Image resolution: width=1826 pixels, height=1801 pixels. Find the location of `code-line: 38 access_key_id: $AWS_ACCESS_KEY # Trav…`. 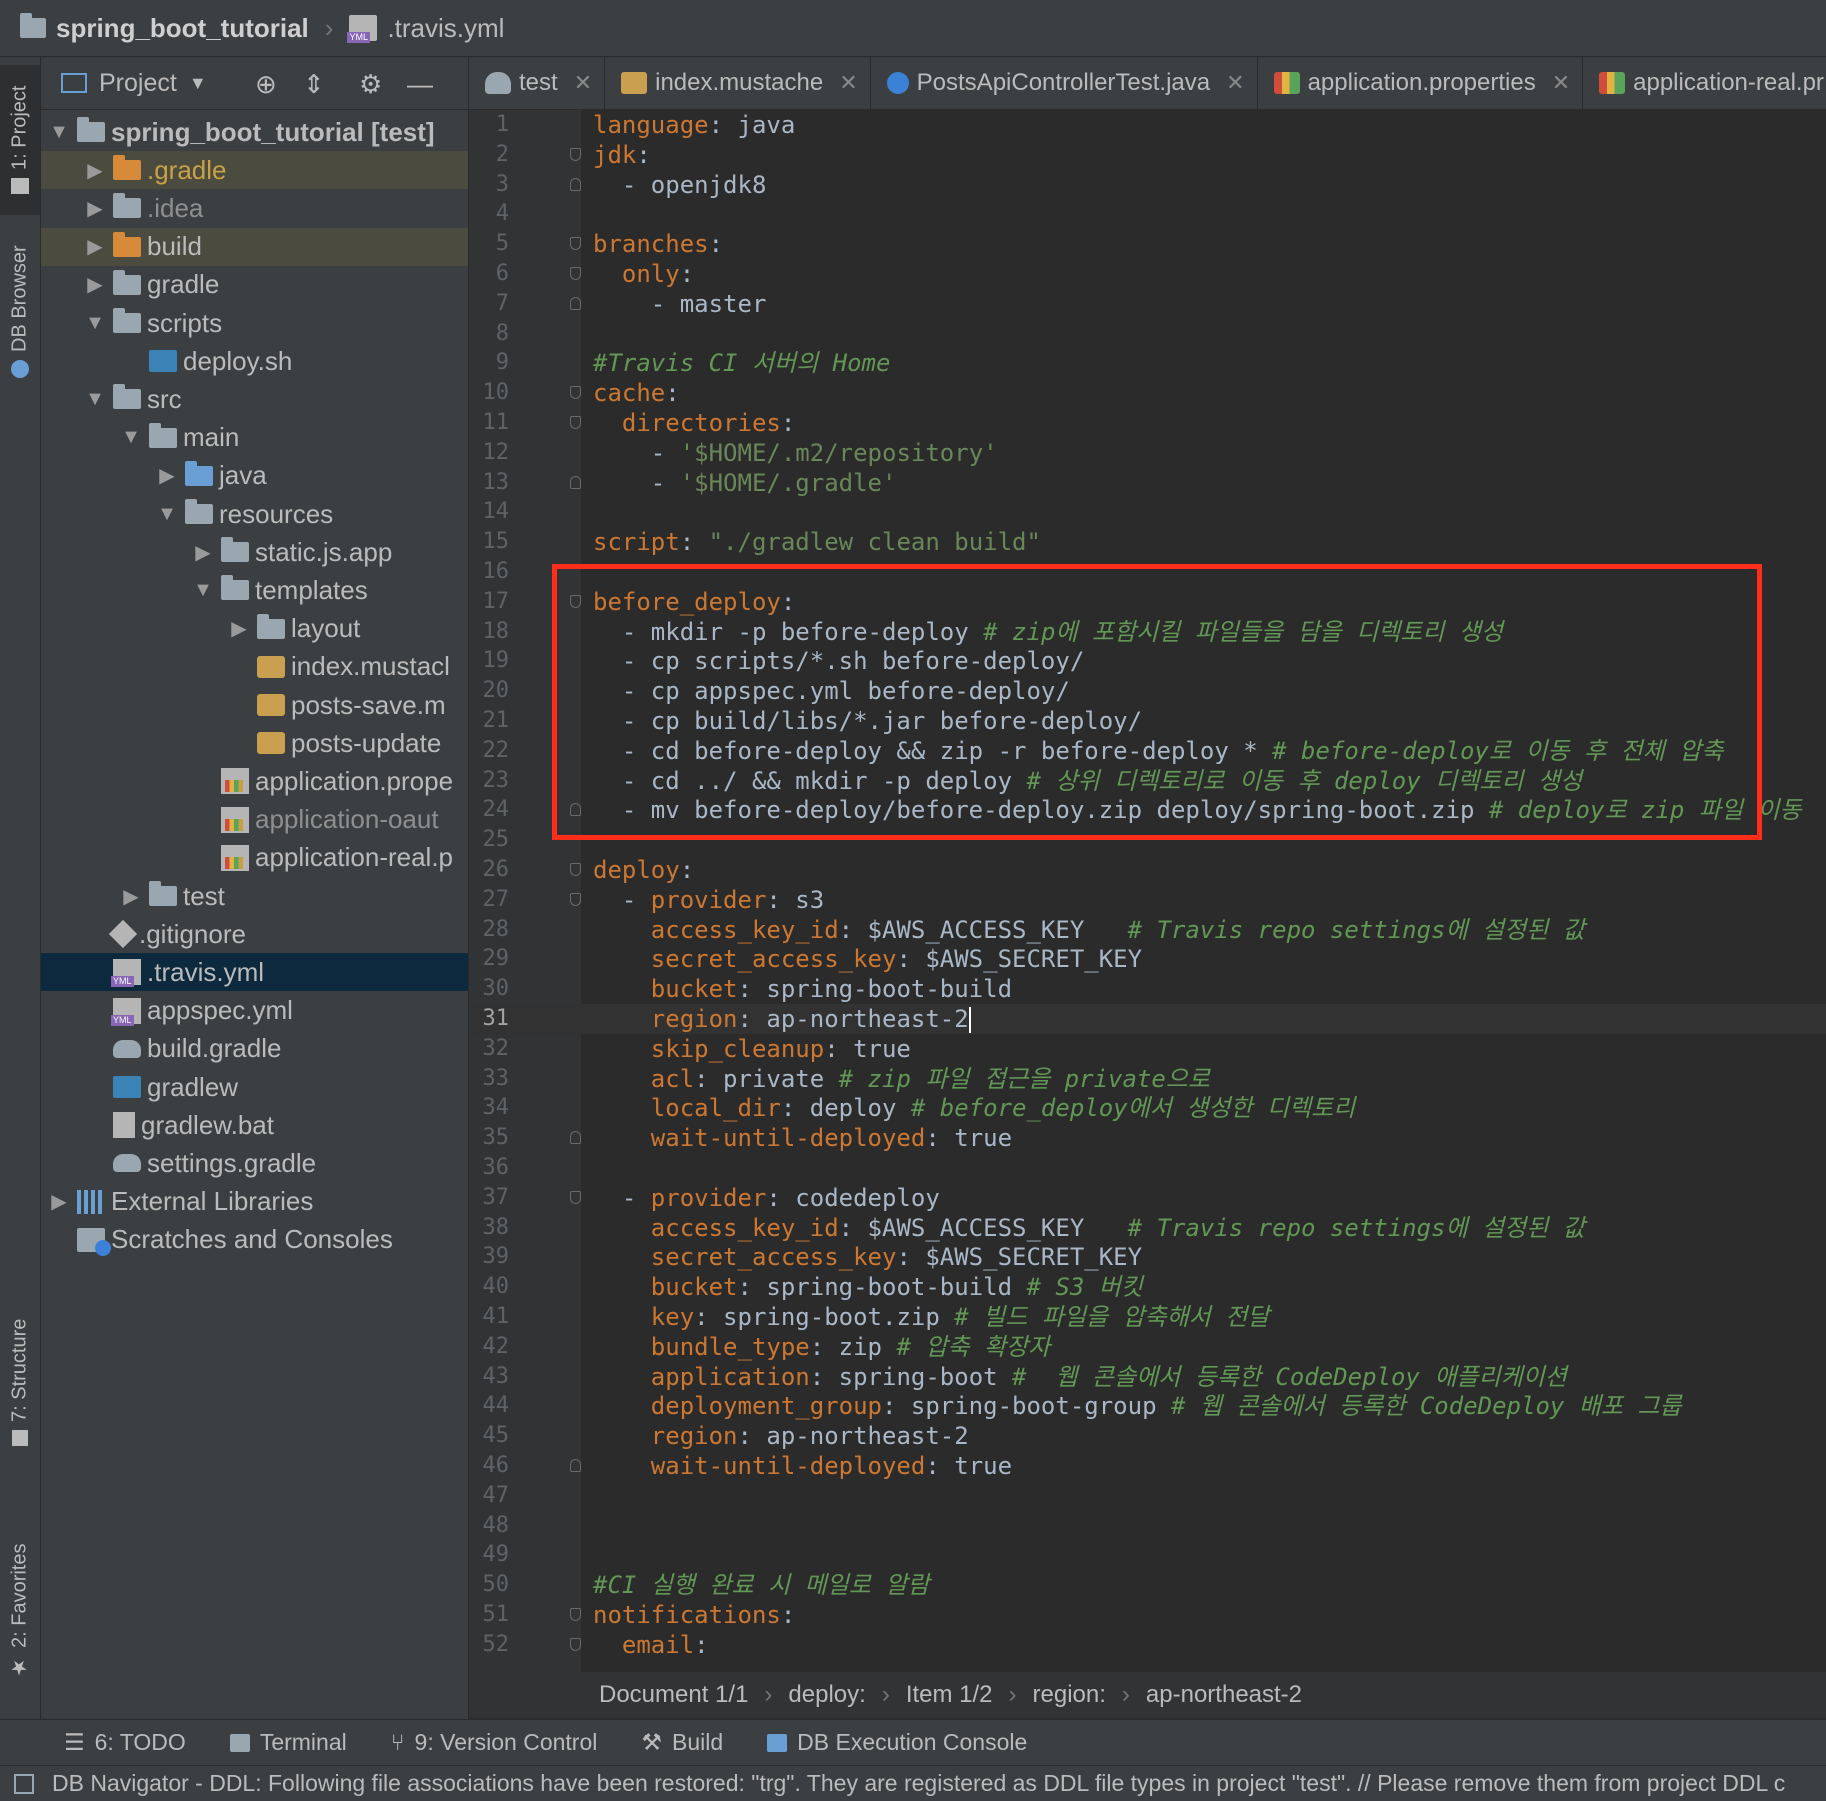

code-line: 38 access_key_id: $AWS_ACCESS_KEY # Trav… is located at coordinates (1147, 1228).